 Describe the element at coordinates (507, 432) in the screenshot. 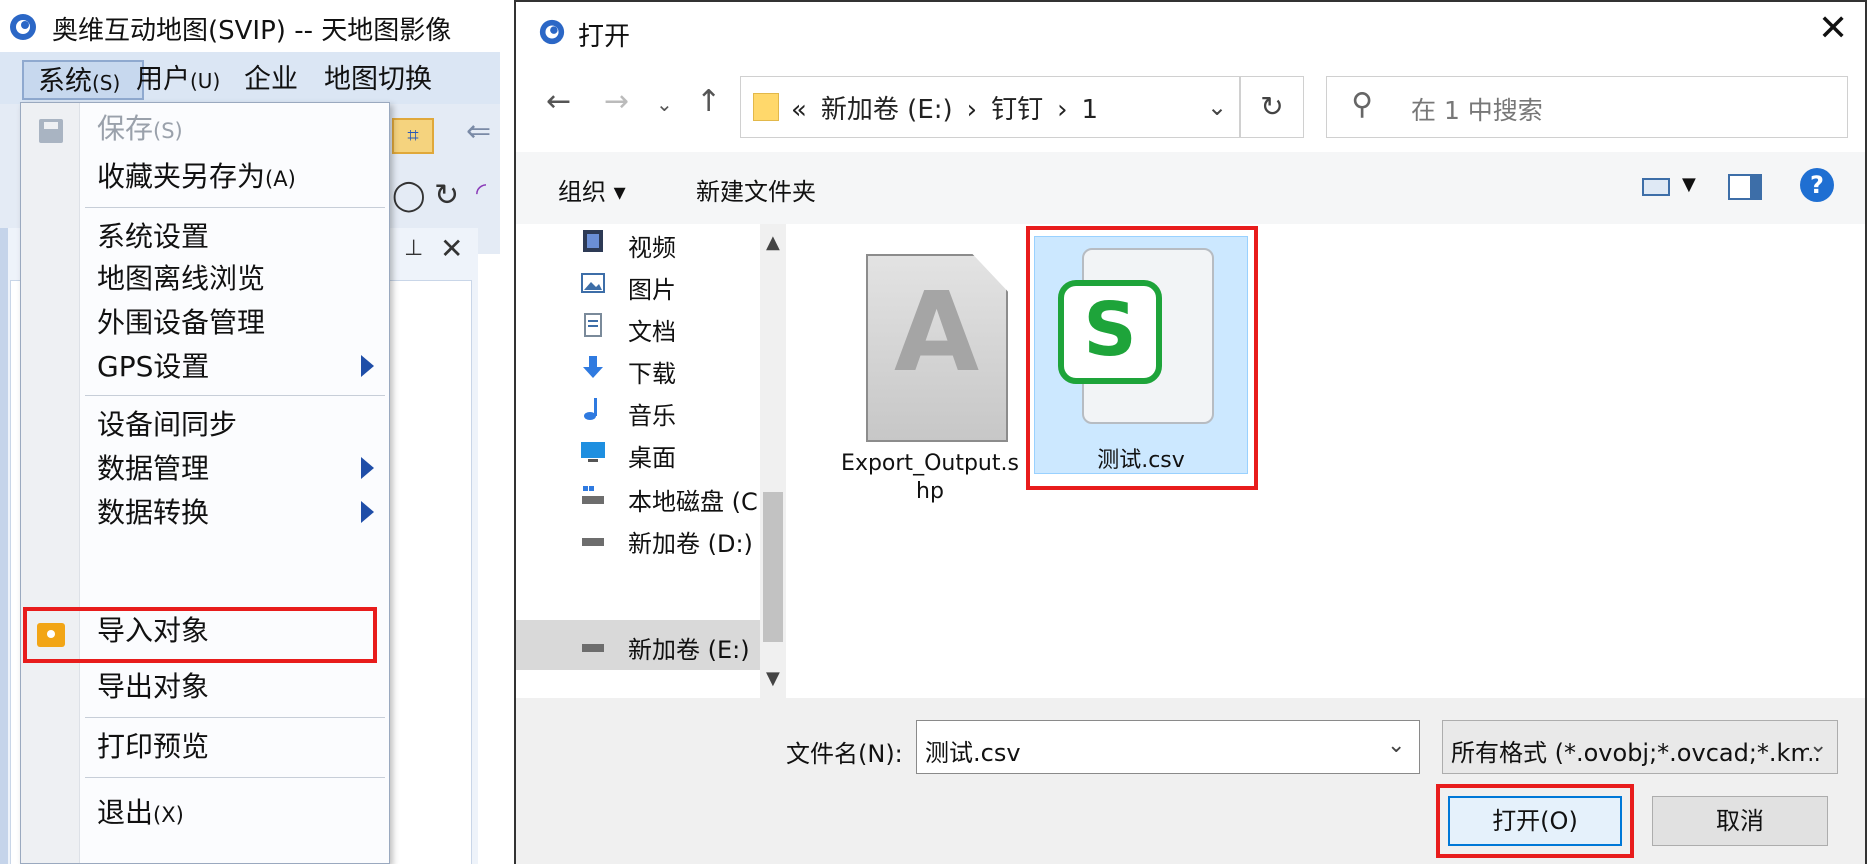

I see `divider` at that location.